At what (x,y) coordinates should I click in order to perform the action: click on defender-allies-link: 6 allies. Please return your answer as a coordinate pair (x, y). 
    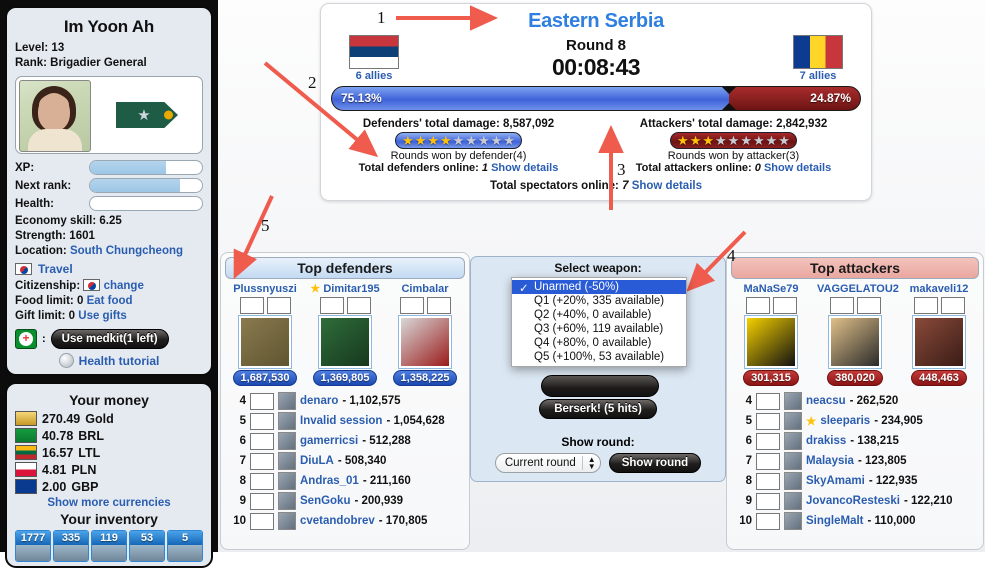
    Looking at the image, I should click on (374, 76).